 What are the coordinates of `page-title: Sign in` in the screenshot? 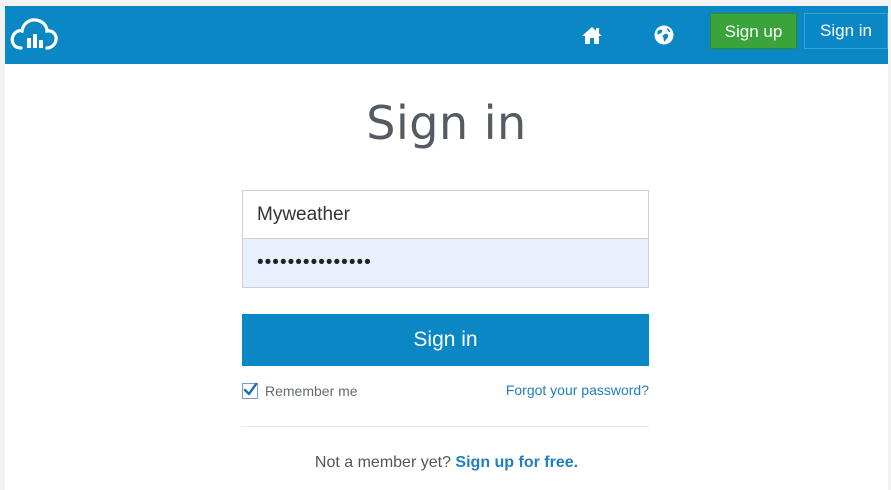 It's located at (446, 123).